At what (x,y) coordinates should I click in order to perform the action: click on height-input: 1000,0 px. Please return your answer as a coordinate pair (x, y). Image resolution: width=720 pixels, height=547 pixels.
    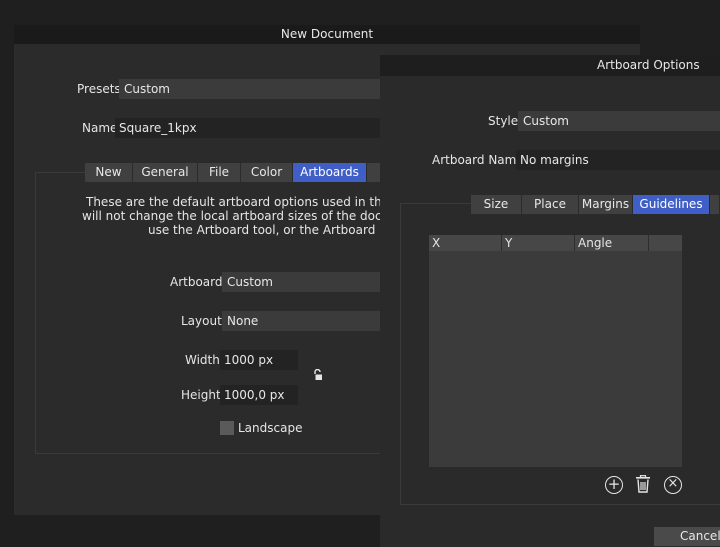
    Looking at the image, I should click on (259, 395).